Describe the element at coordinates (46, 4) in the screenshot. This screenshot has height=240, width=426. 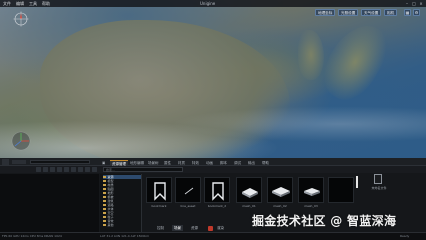
I see `menu-help: 帮助` at that location.